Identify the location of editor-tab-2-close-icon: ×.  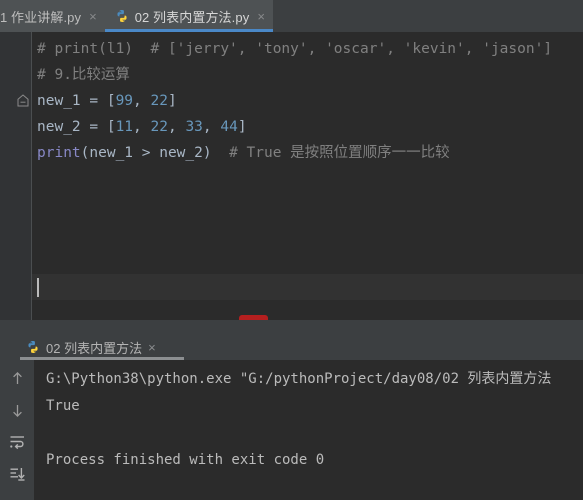
(260, 16).